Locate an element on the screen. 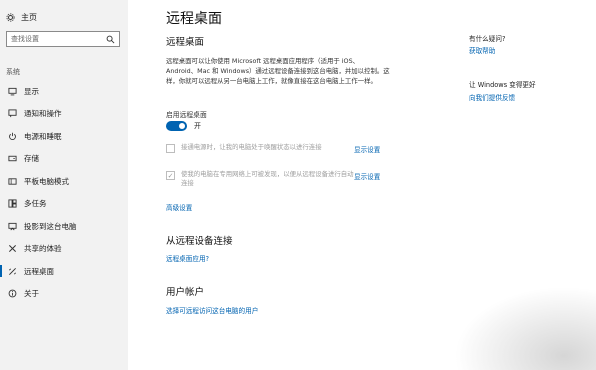 The width and height of the screenshot is (596, 370). multitask-icon is located at coordinates (12, 203).